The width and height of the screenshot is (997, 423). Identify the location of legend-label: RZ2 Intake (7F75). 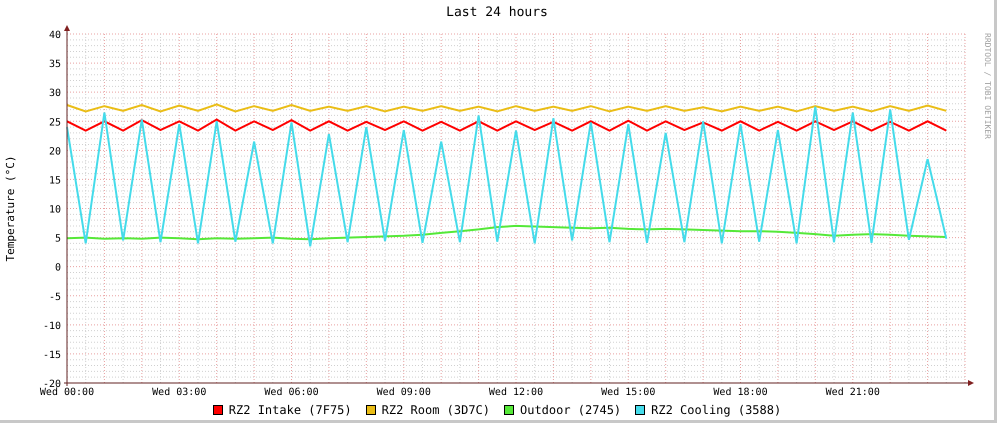
(290, 410).